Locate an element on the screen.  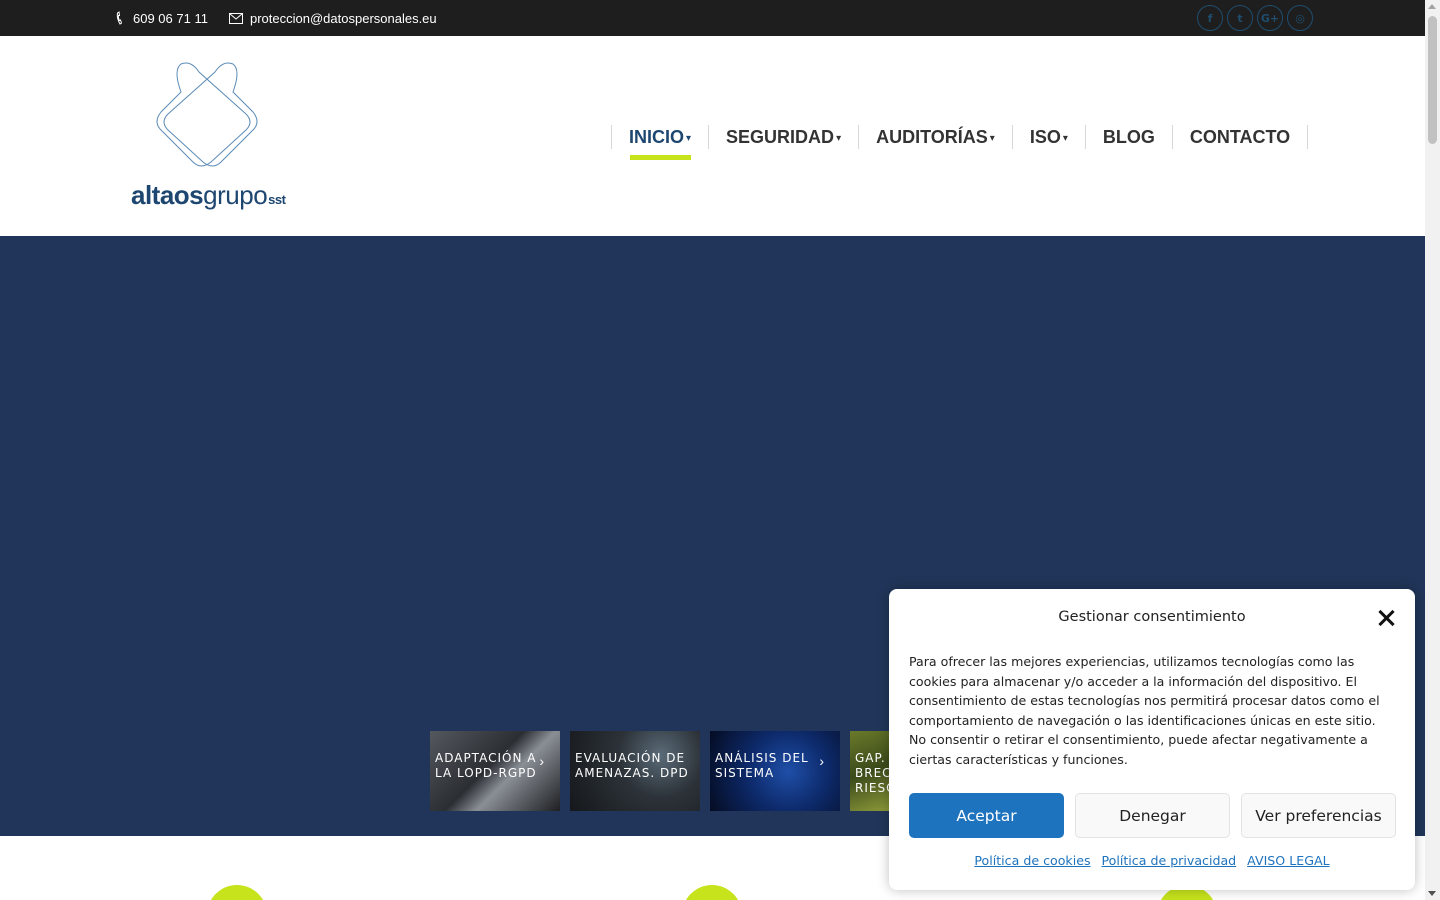
dialog-buttons: Aceptar Denegar Ver preferencias is located at coordinates (1152, 815).